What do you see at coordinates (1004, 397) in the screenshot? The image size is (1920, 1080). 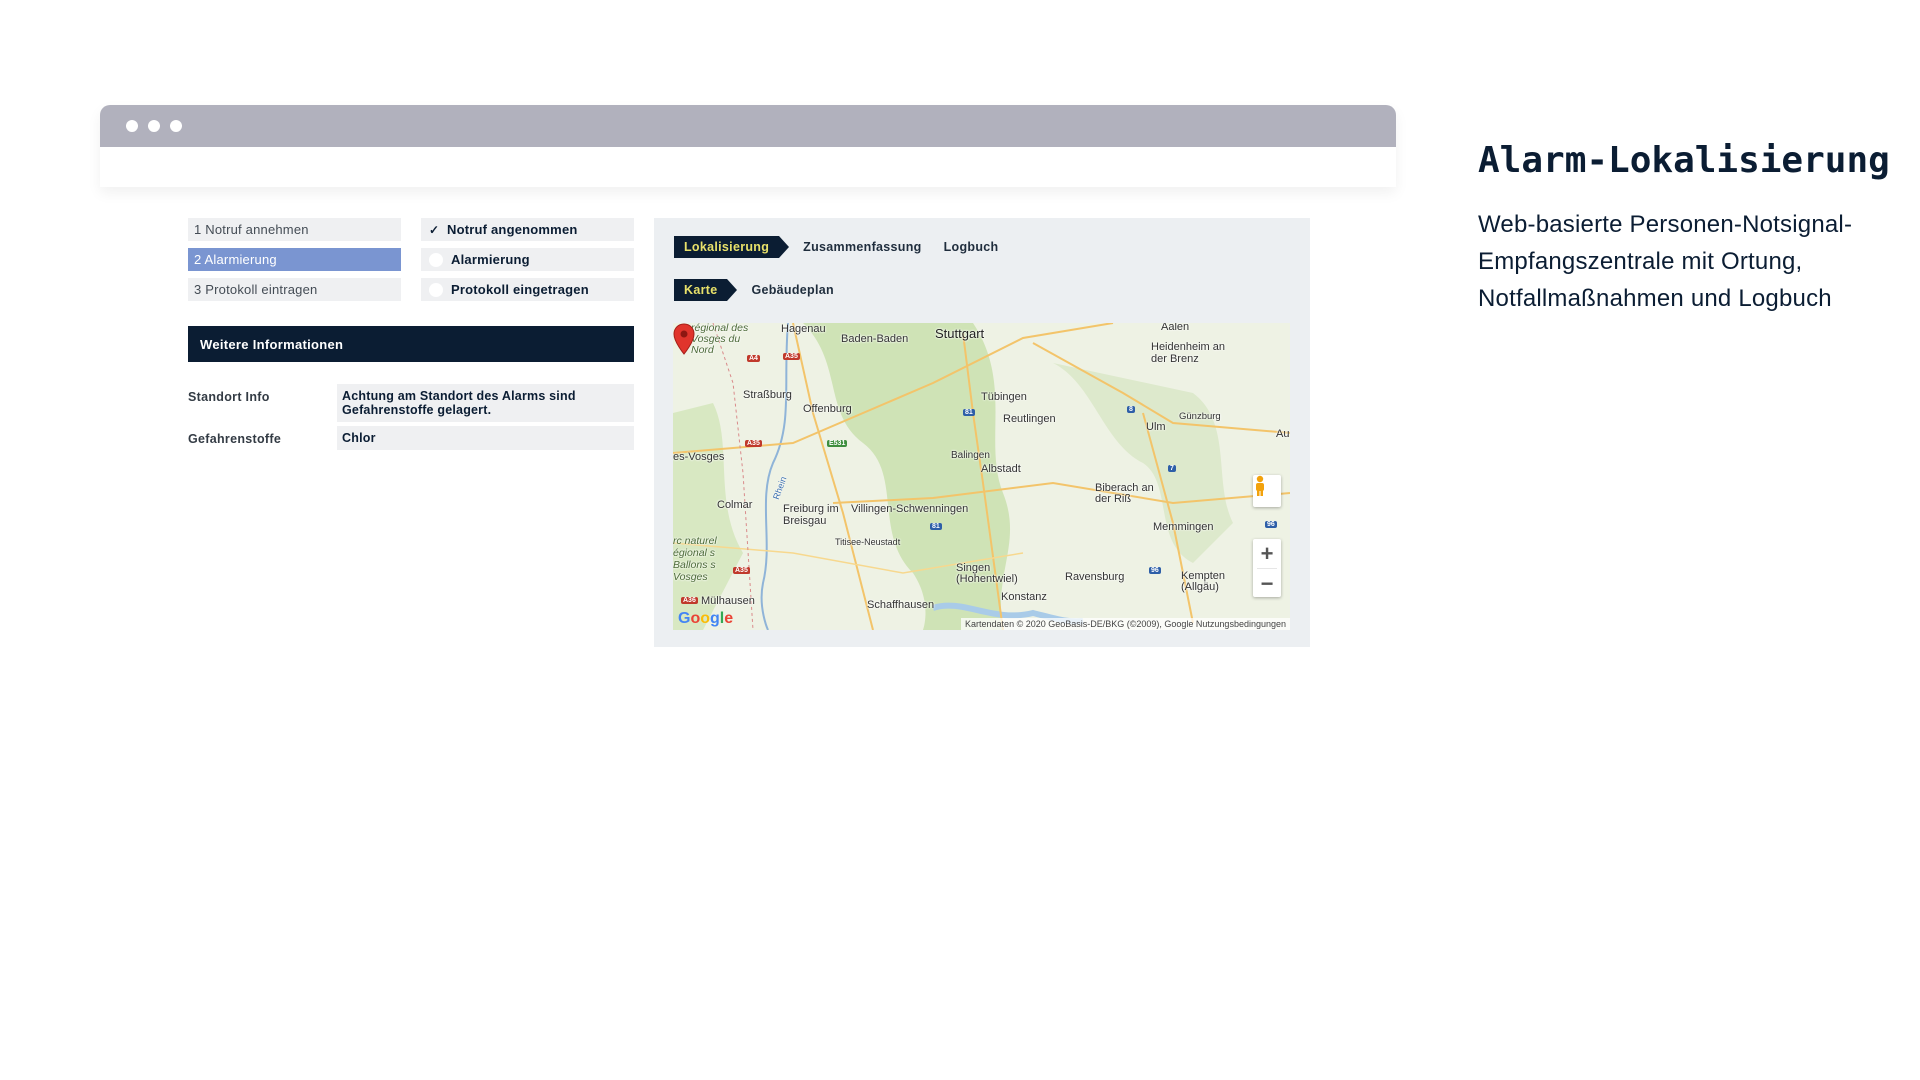 I see `map-label: Tübingen` at bounding box center [1004, 397].